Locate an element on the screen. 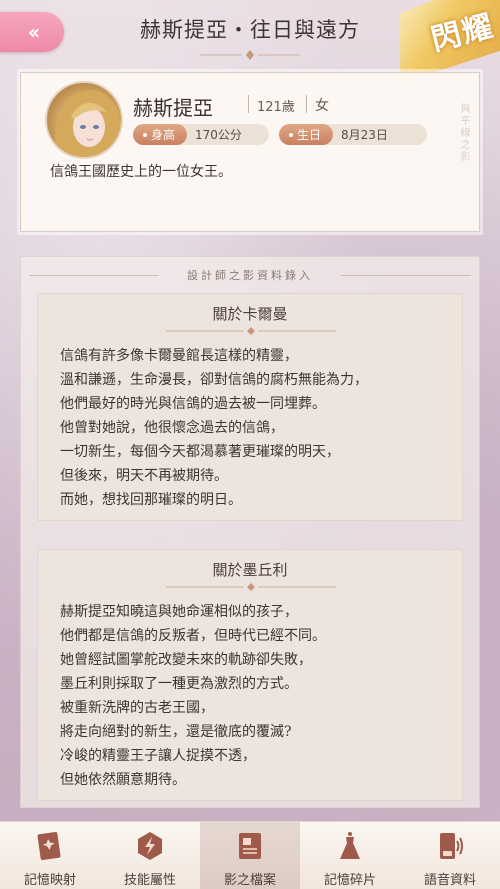  dress-icon is located at coordinates (350, 845).